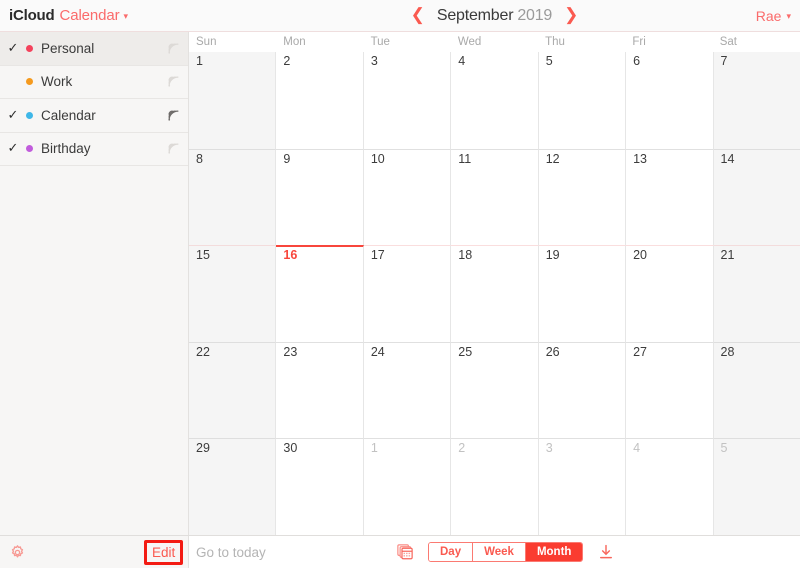  What do you see at coordinates (231, 552) in the screenshot?
I see `go-to-today-button: Go to today` at bounding box center [231, 552].